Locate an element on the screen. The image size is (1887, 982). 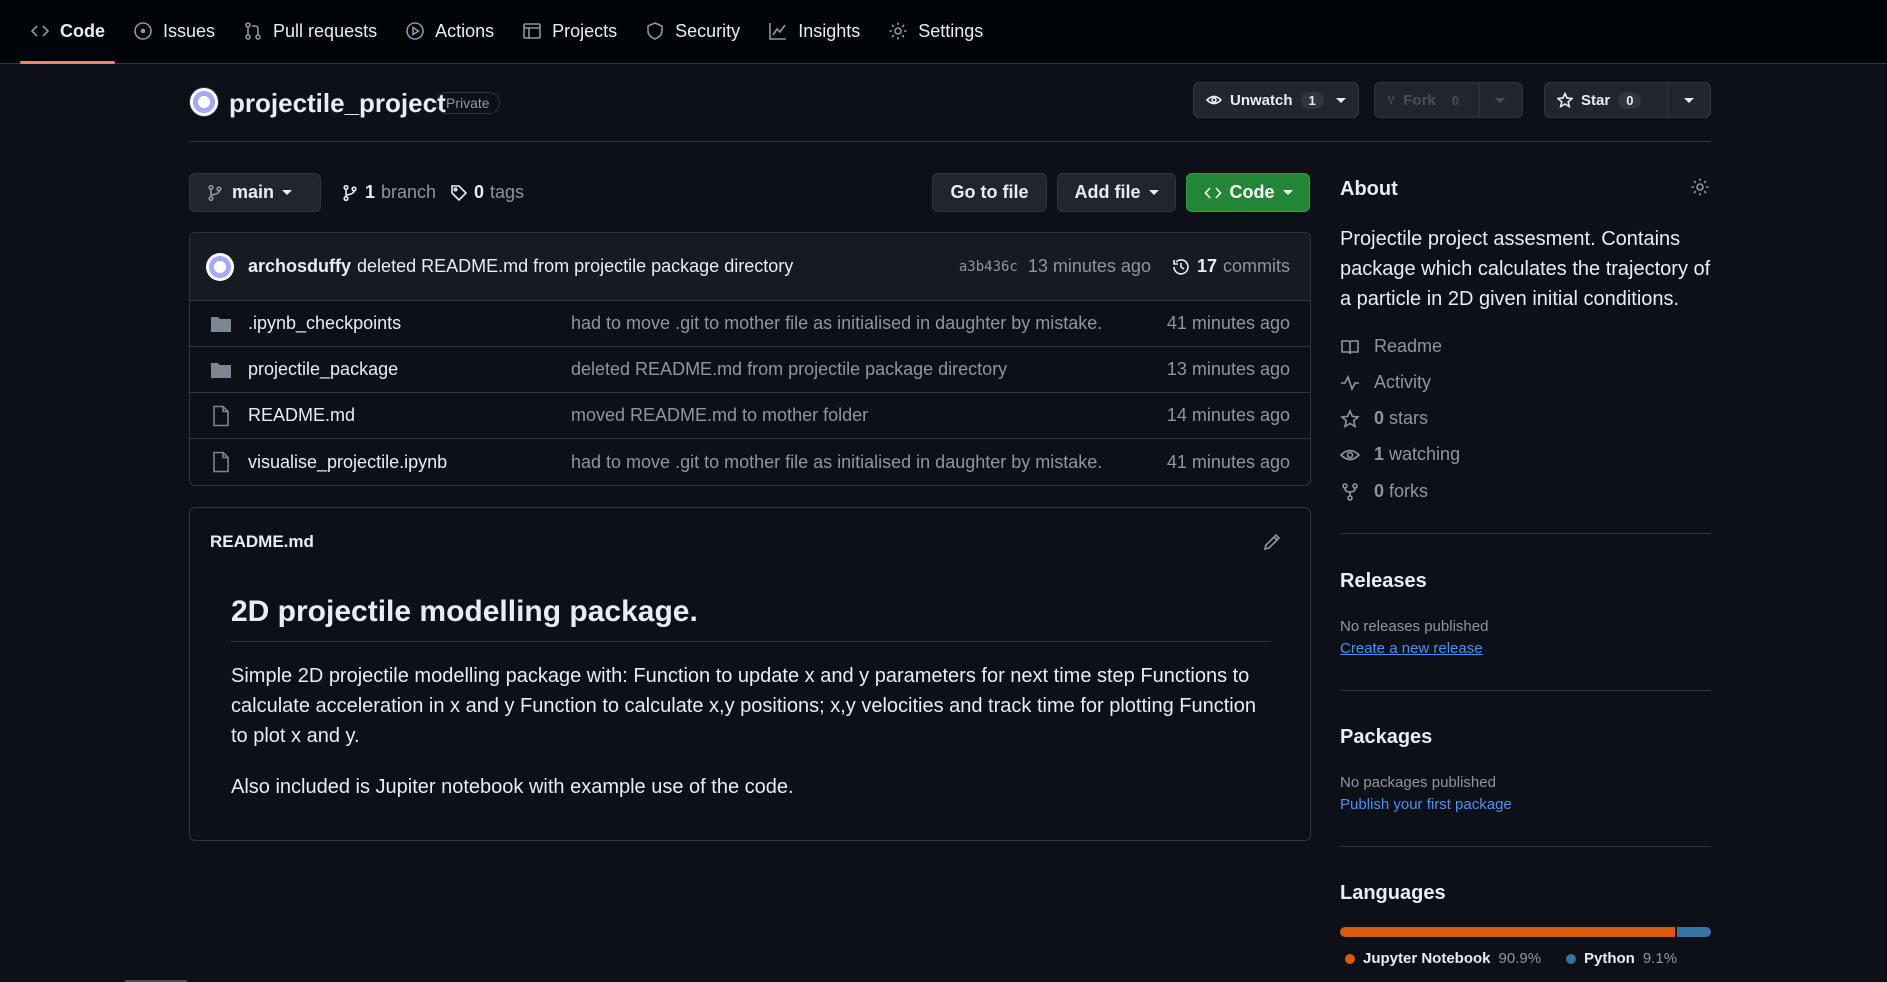
fork-button: Fork 0 is located at coordinates (1448, 100).